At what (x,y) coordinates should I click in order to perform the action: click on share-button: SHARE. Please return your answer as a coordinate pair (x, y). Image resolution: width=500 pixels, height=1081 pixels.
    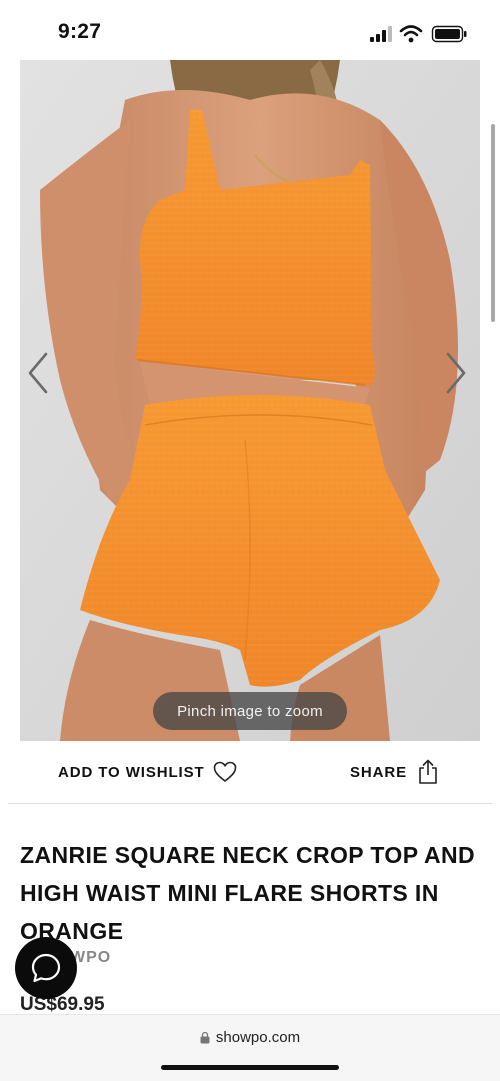
    Looking at the image, I should click on (394, 772).